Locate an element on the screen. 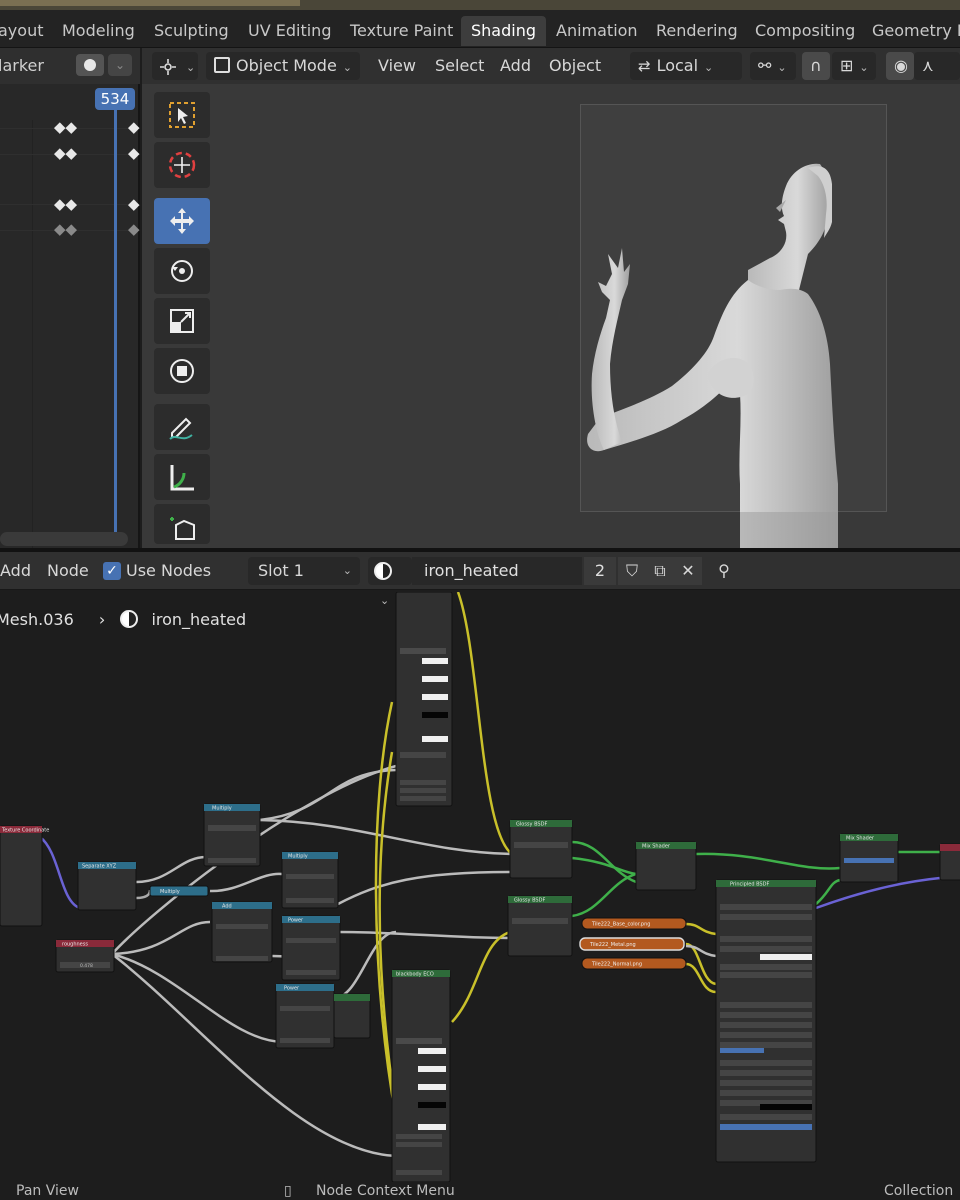 This screenshot has width=960, height=1200. color-node is located at coordinates (352, 1016).